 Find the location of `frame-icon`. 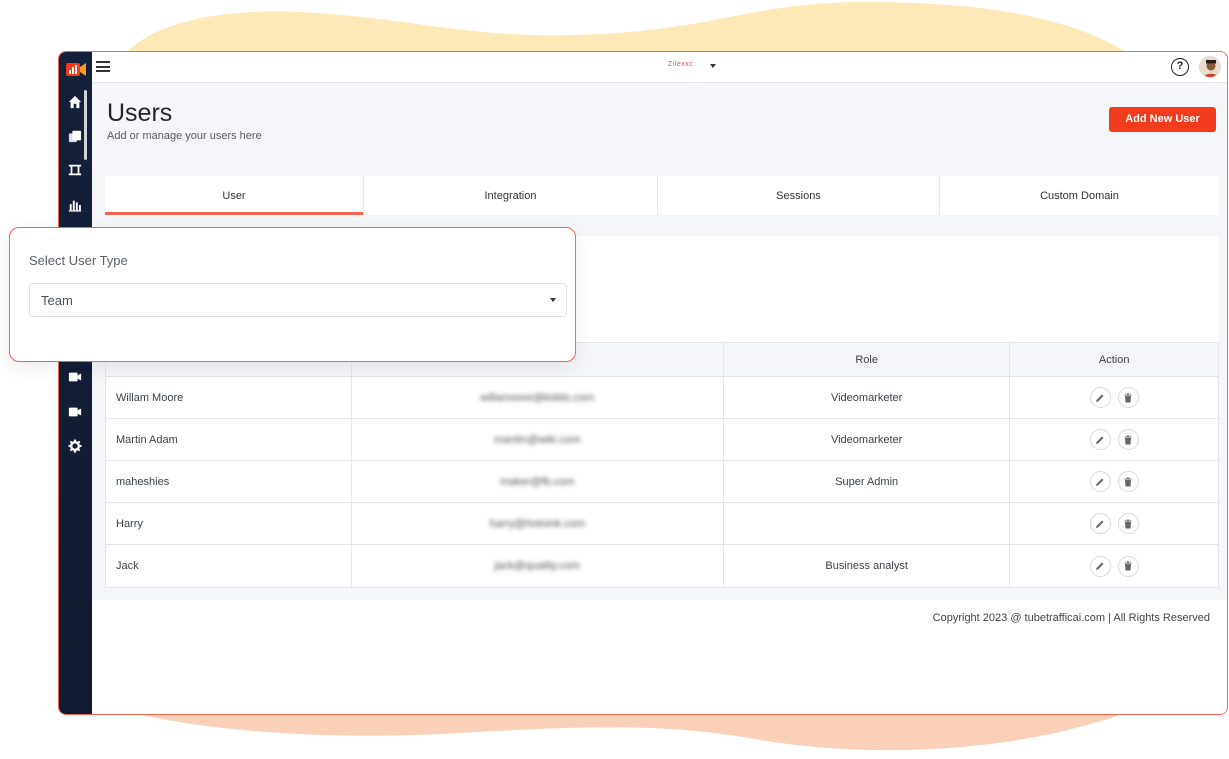

frame-icon is located at coordinates (75, 170).